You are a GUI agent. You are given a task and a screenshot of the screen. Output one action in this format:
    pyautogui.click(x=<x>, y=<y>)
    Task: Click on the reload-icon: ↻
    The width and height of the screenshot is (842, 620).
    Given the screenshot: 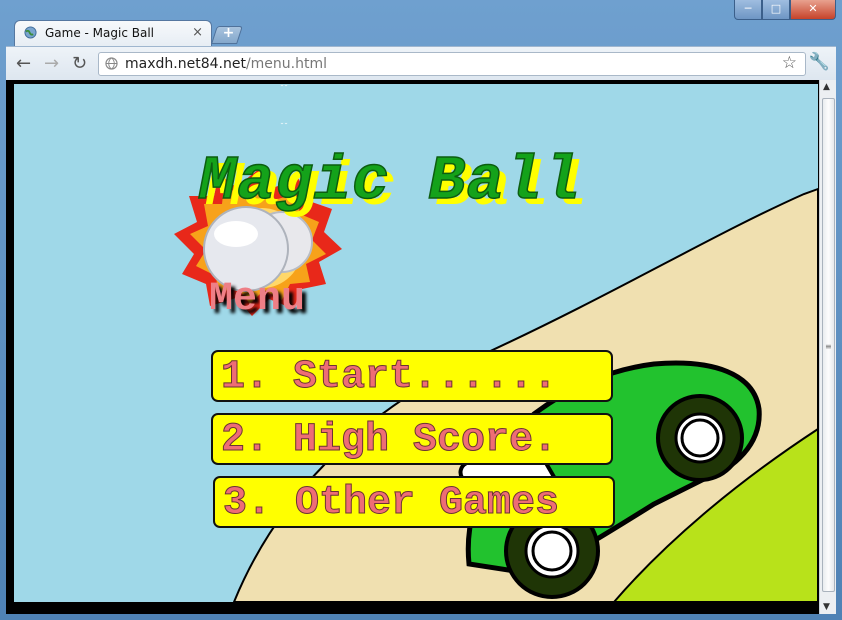 What is the action you would take?
    pyautogui.click(x=79, y=63)
    